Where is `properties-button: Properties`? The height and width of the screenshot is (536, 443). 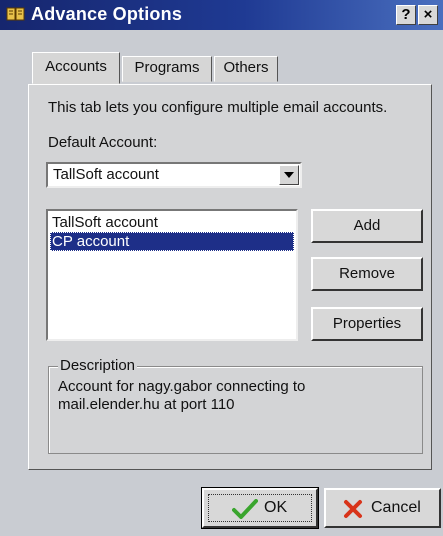
properties-button: Properties is located at coordinates (367, 324).